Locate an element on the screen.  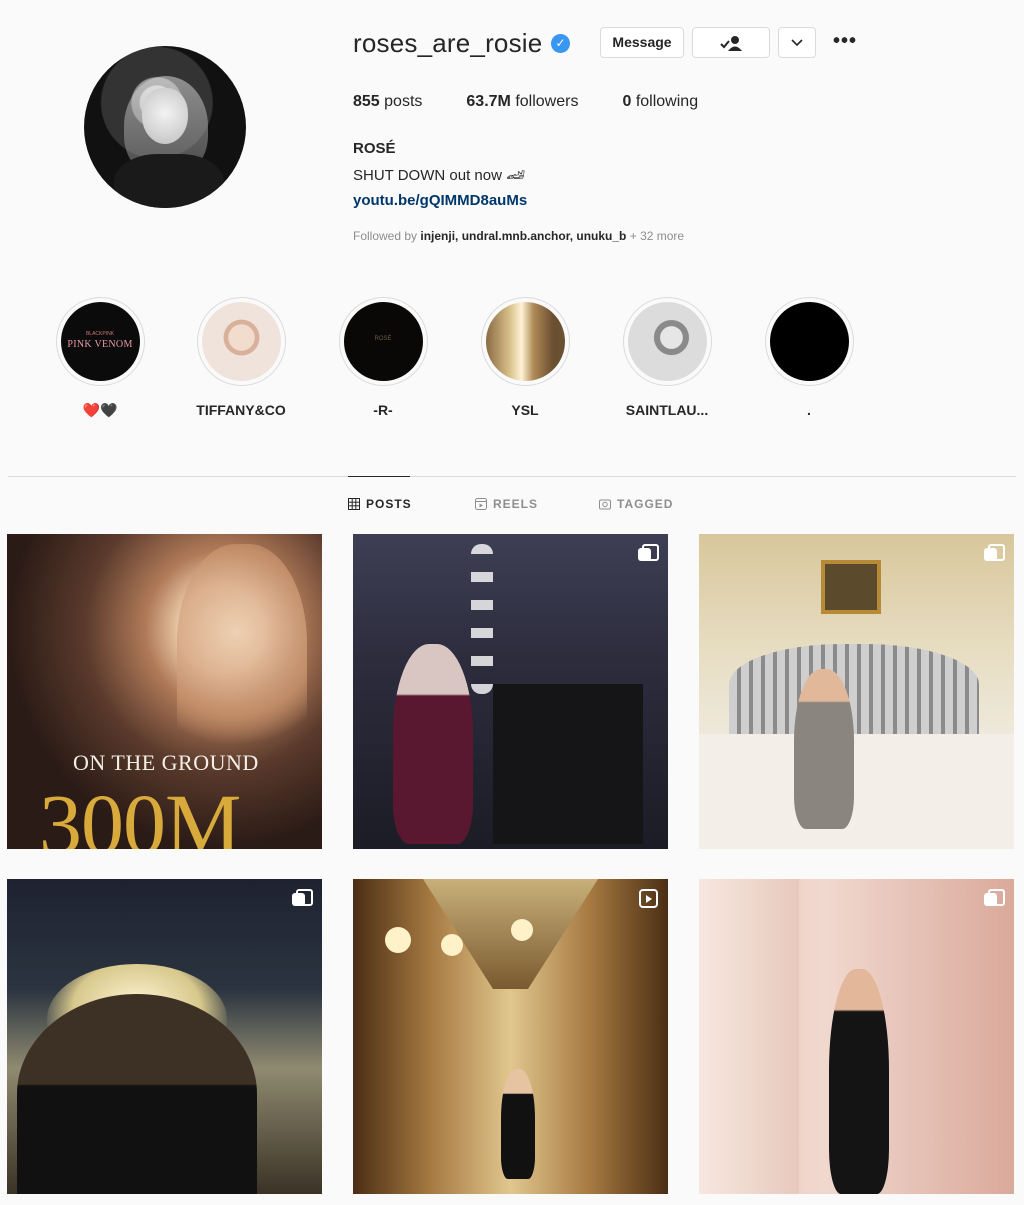
highlight-cover: BLACKPINK PINK VENOM is located at coordinates (100, 341).